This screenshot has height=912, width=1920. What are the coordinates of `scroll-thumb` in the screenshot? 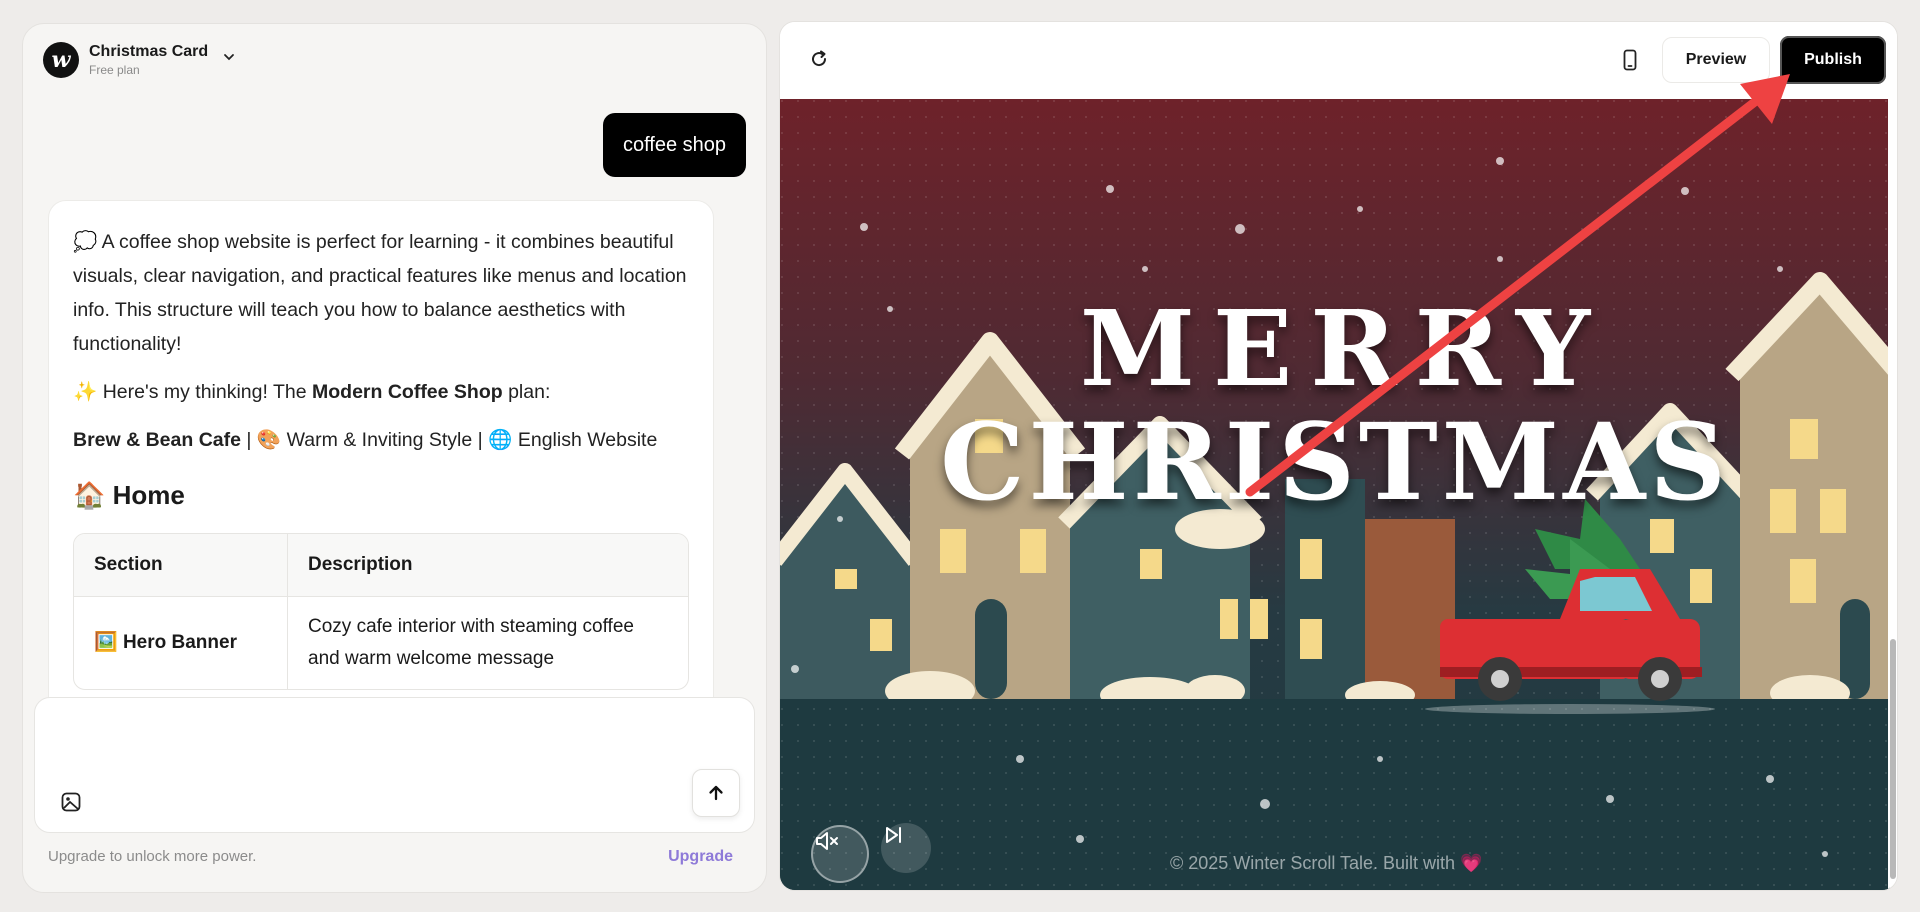 It's located at (1893, 759).